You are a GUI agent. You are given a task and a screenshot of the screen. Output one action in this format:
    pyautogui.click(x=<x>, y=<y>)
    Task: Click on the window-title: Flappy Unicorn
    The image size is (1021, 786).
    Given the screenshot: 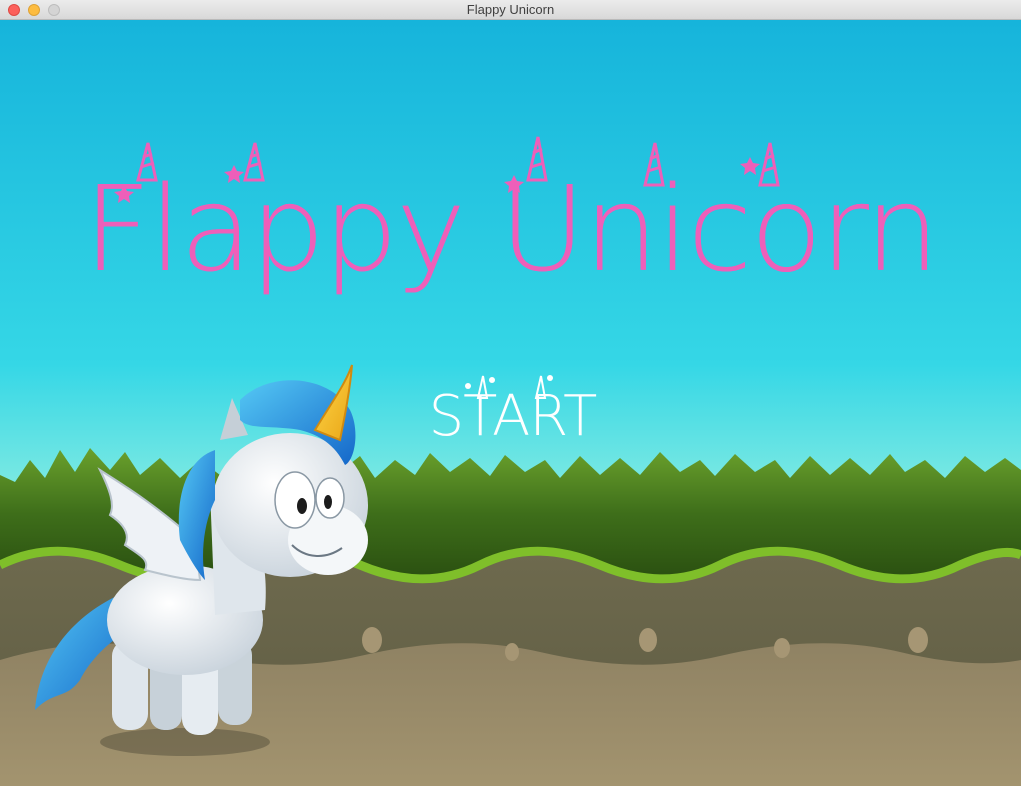 What is the action you would take?
    pyautogui.click(x=510, y=9)
    